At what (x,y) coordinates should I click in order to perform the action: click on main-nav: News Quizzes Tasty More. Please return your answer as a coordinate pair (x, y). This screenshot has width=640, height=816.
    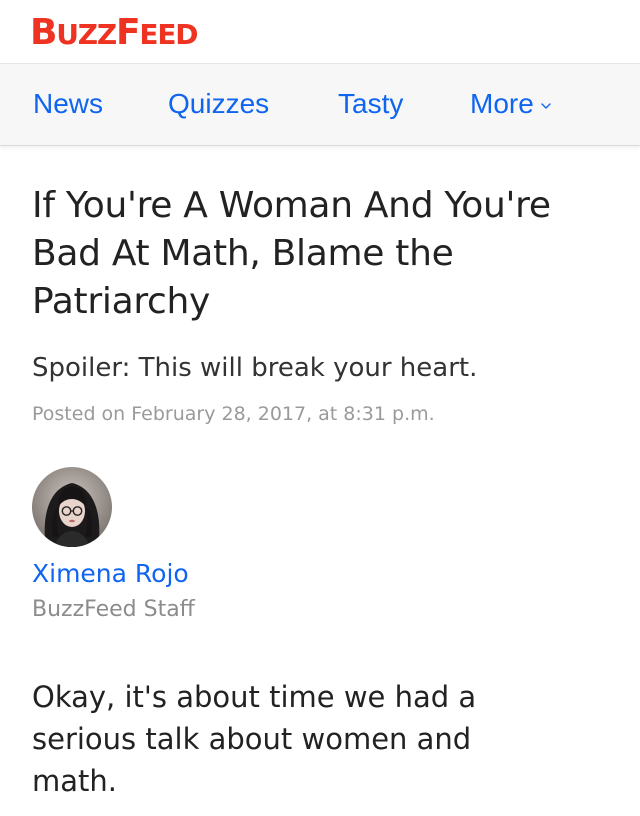
    Looking at the image, I should click on (320, 105).